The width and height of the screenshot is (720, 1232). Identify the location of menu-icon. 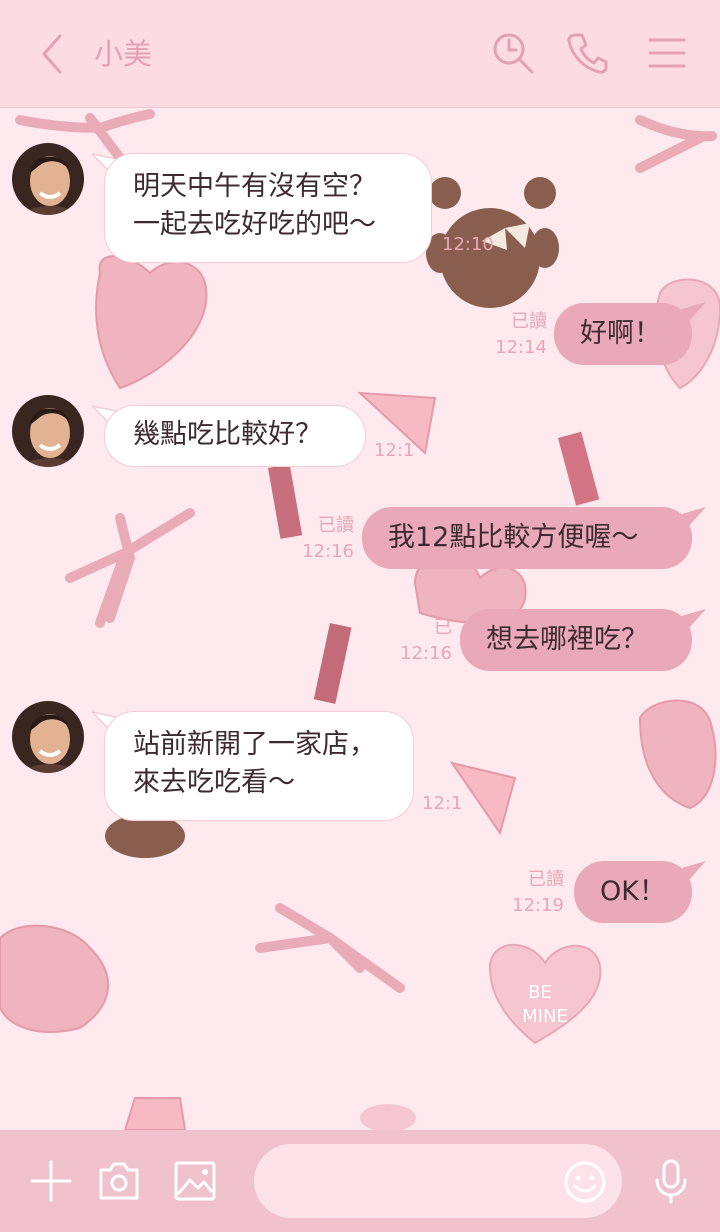
(667, 53).